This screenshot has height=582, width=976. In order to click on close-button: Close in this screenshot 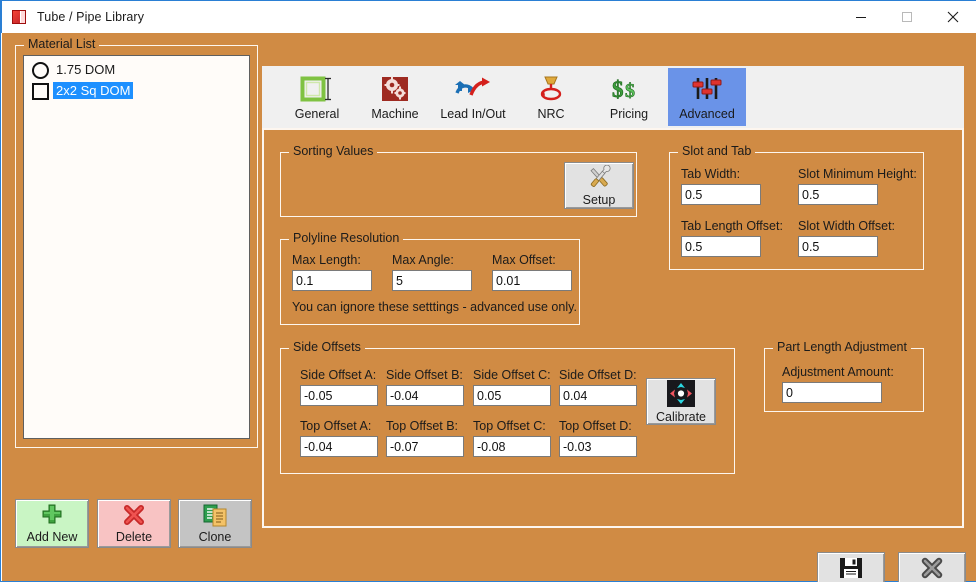, I will do `click(932, 567)`.